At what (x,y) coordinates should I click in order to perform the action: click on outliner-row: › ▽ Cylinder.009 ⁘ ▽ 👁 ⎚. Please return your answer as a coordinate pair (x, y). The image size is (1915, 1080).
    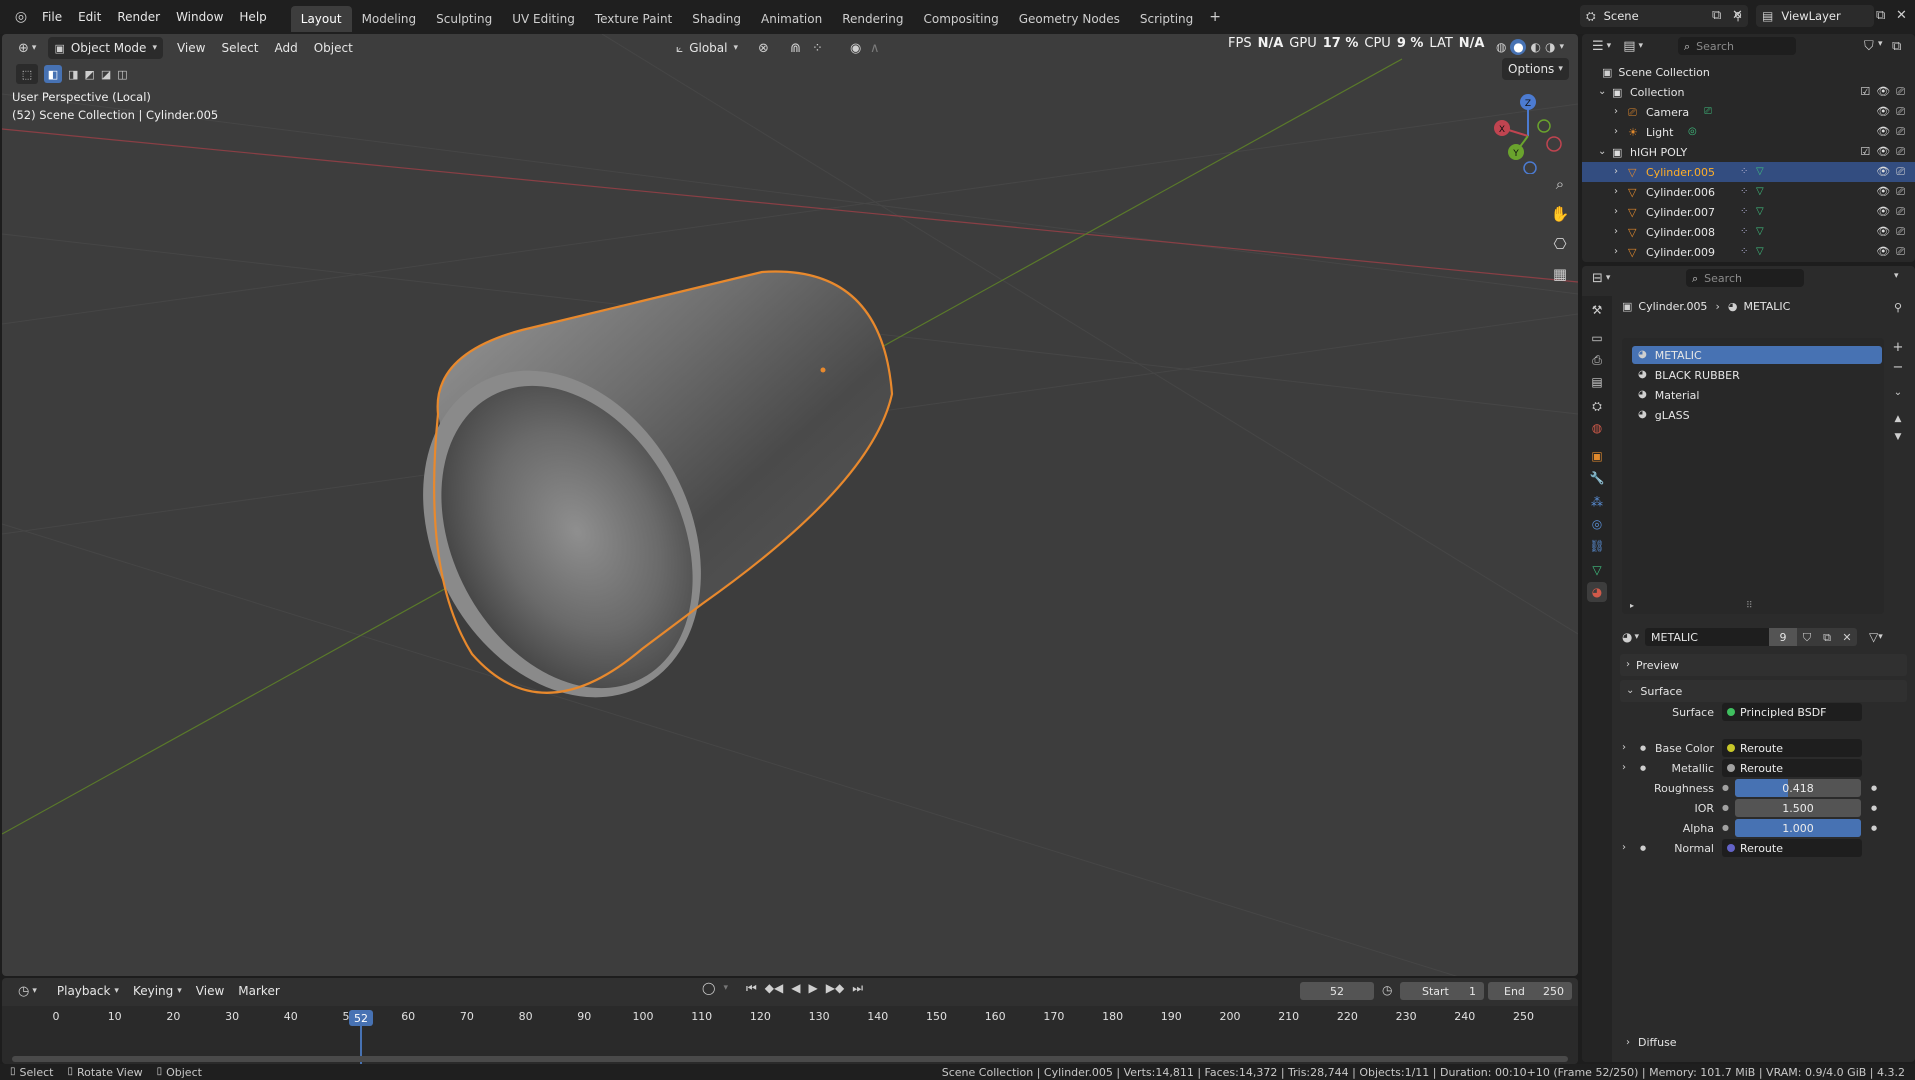
    Looking at the image, I should click on (1748, 252).